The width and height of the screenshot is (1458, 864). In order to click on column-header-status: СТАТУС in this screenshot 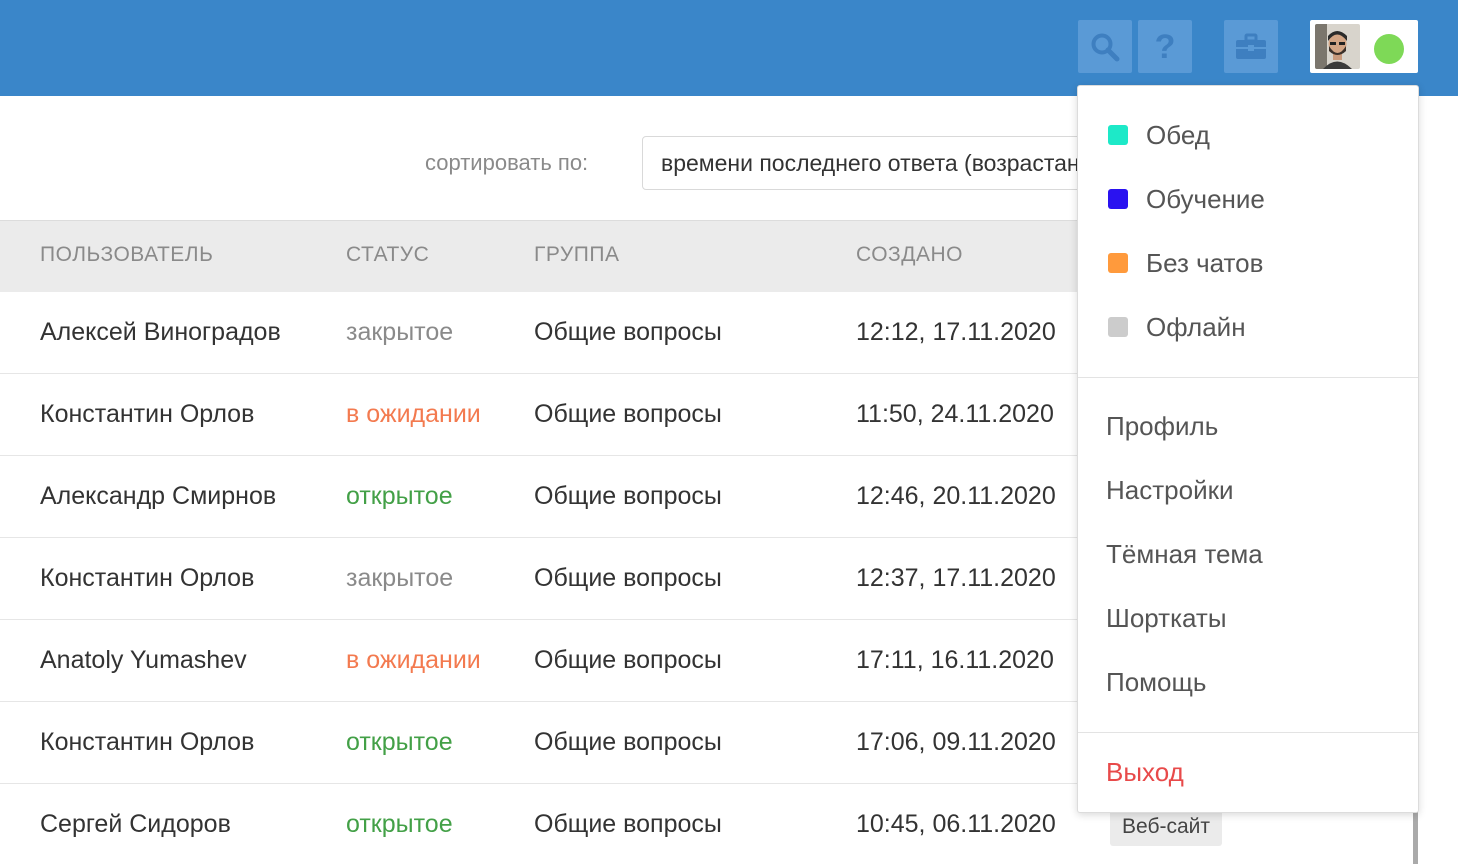, I will do `click(387, 255)`.